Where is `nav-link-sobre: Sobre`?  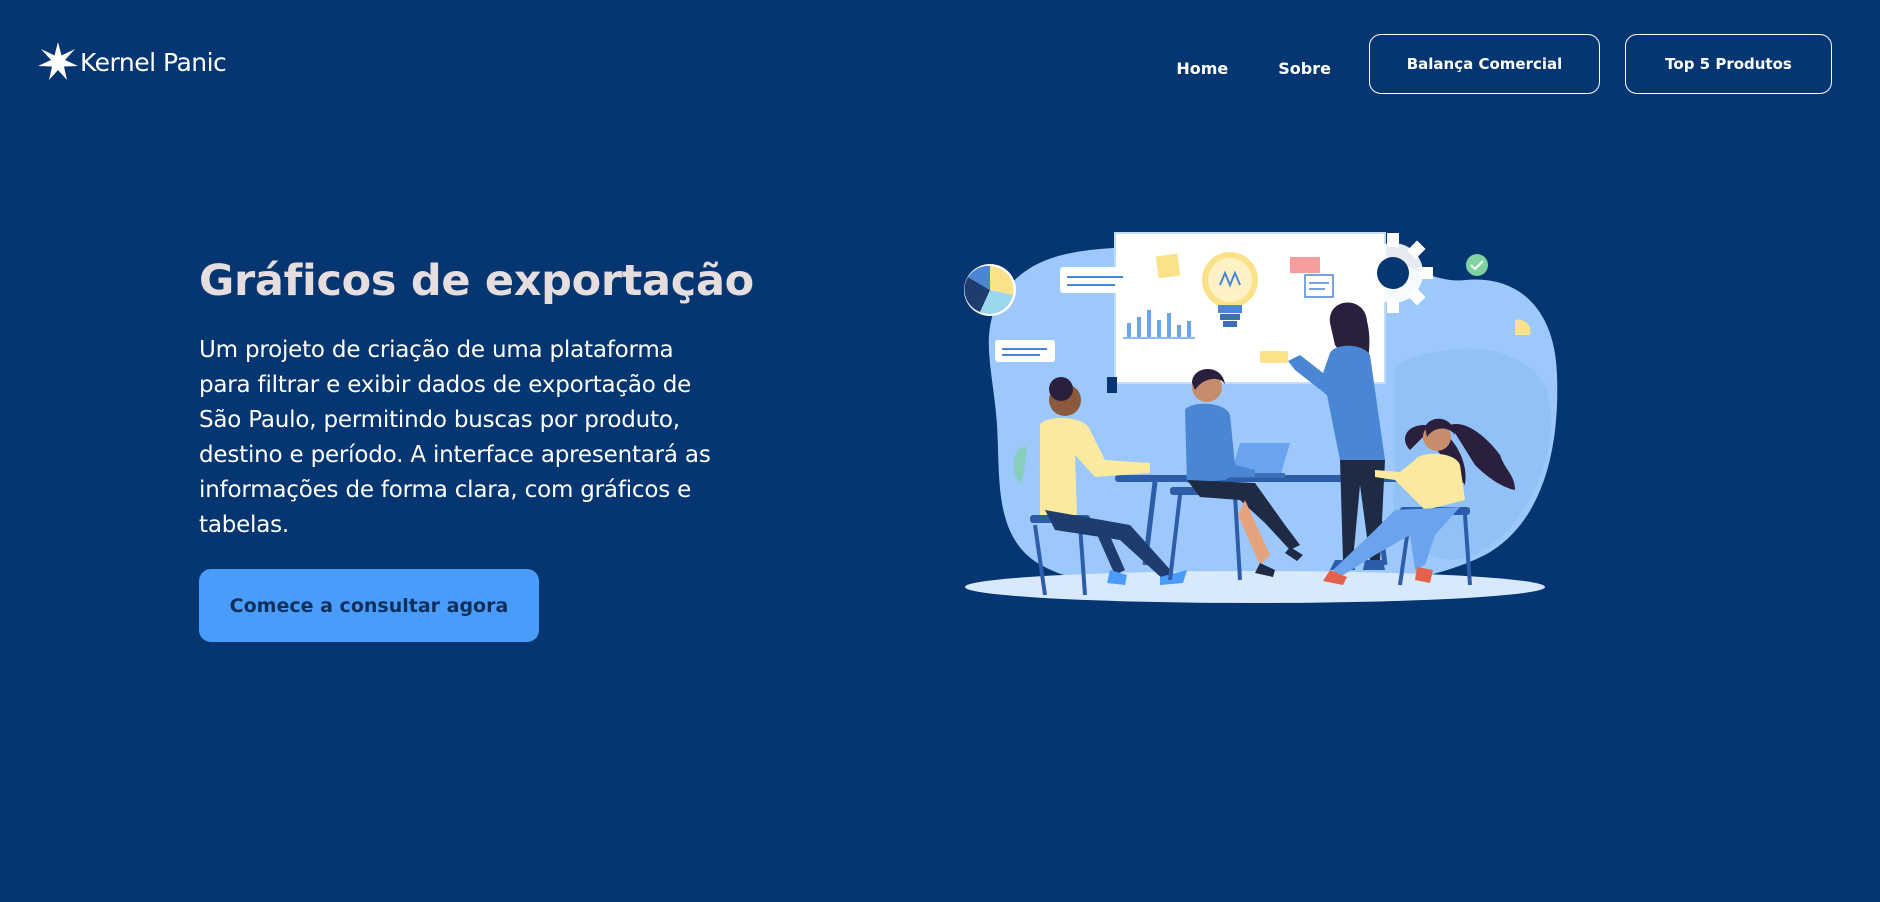
nav-link-sobre: Sobre is located at coordinates (1304, 64).